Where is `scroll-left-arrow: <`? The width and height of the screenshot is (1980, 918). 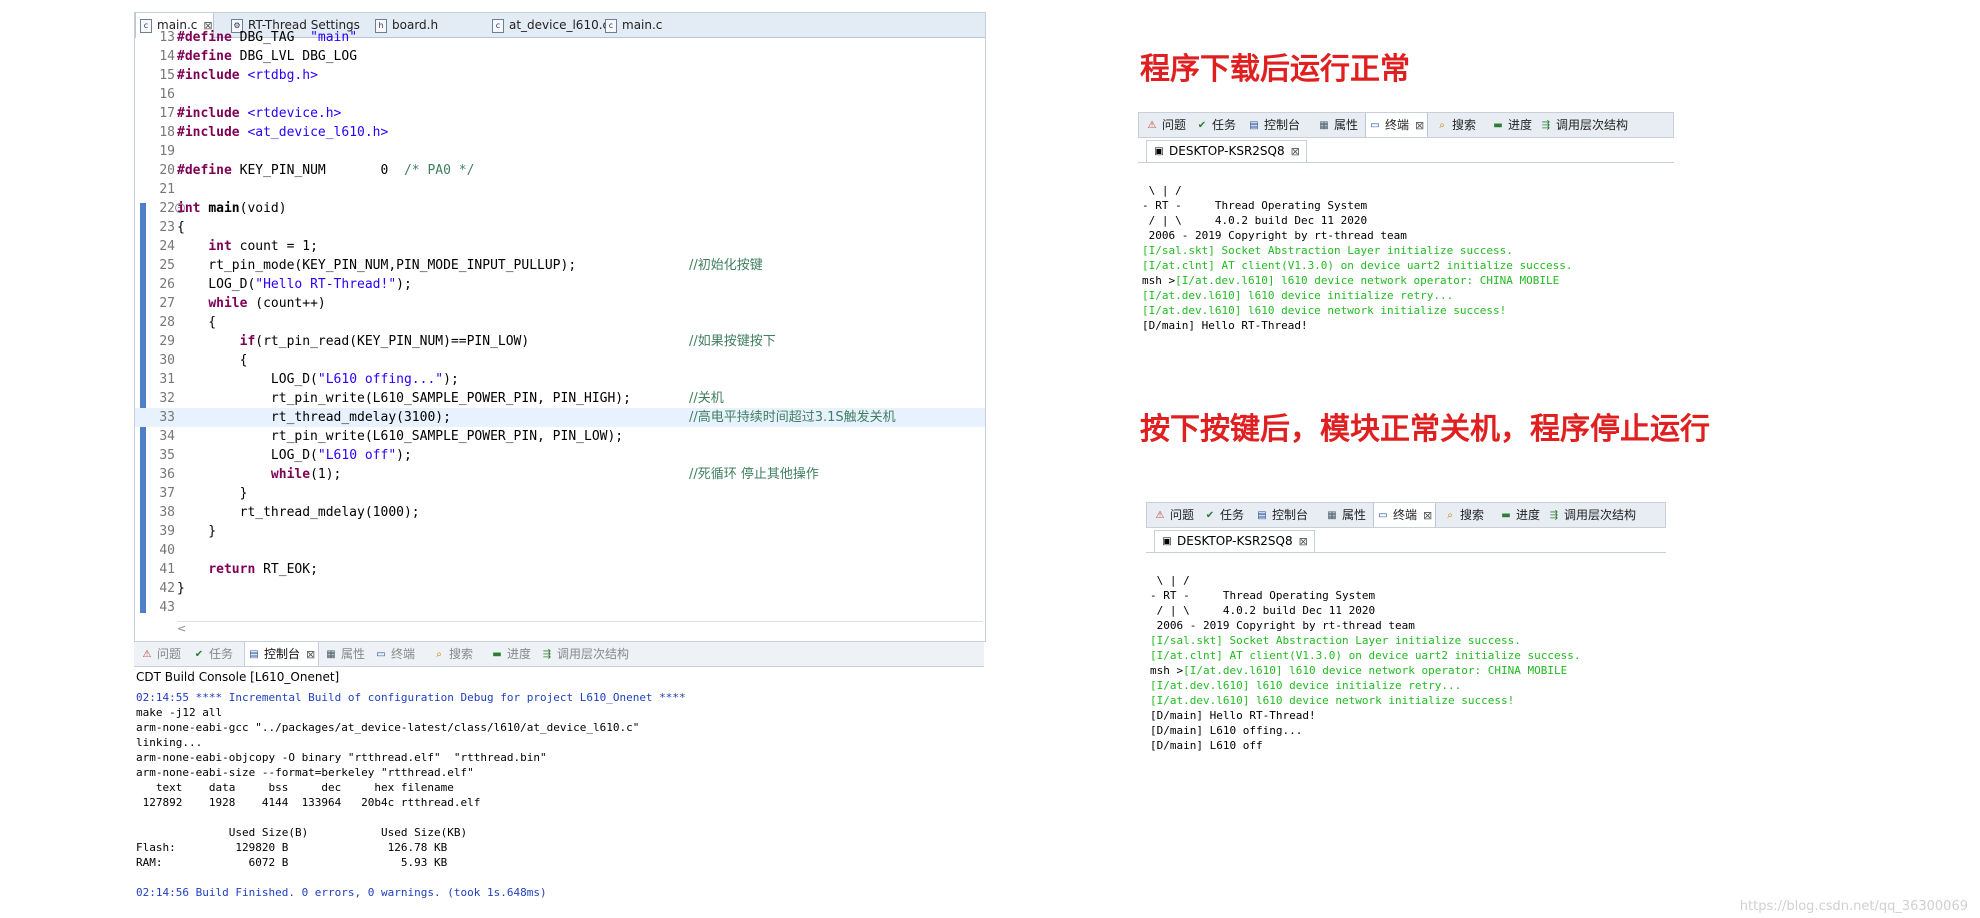
scroll-left-arrow: < is located at coordinates (181, 628).